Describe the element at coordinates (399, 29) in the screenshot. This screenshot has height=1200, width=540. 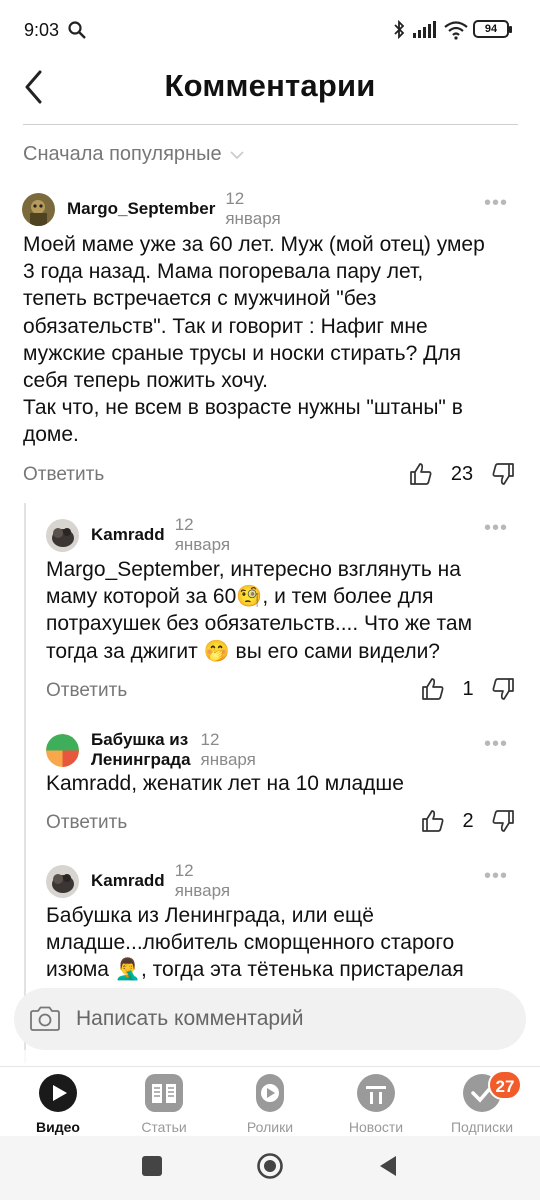
I see `bluetooth-icon` at that location.